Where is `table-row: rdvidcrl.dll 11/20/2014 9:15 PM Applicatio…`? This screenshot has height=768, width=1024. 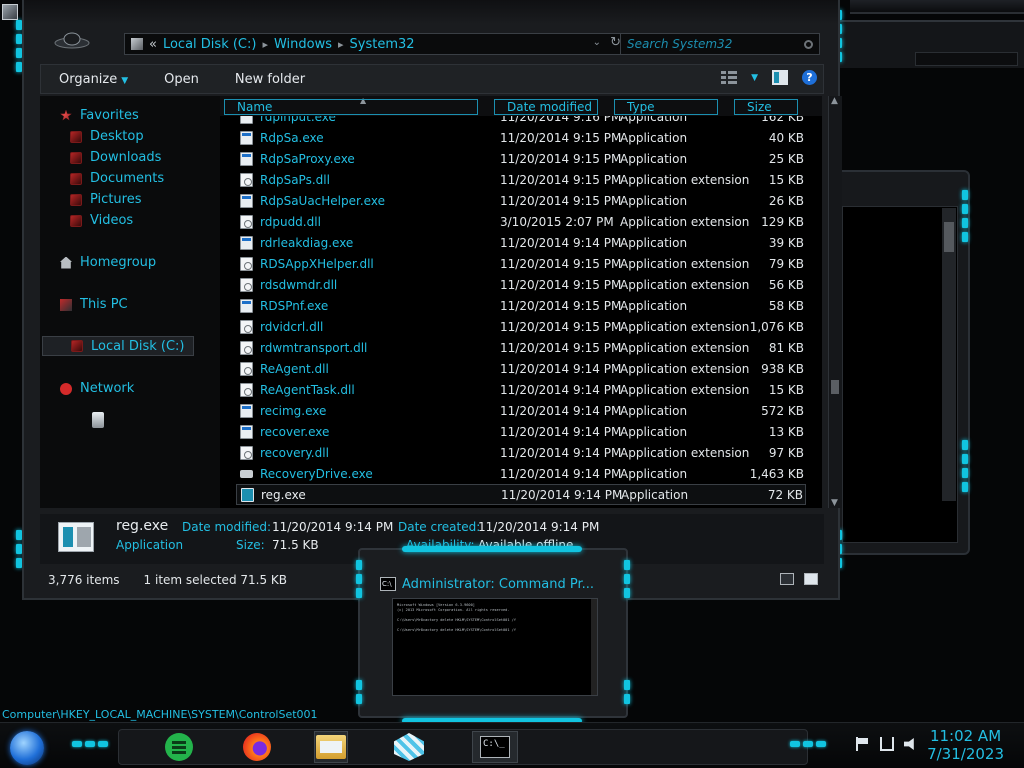 table-row: rdvidcrl.dll 11/20/2014 9:15 PM Applicatio… is located at coordinates (521, 326).